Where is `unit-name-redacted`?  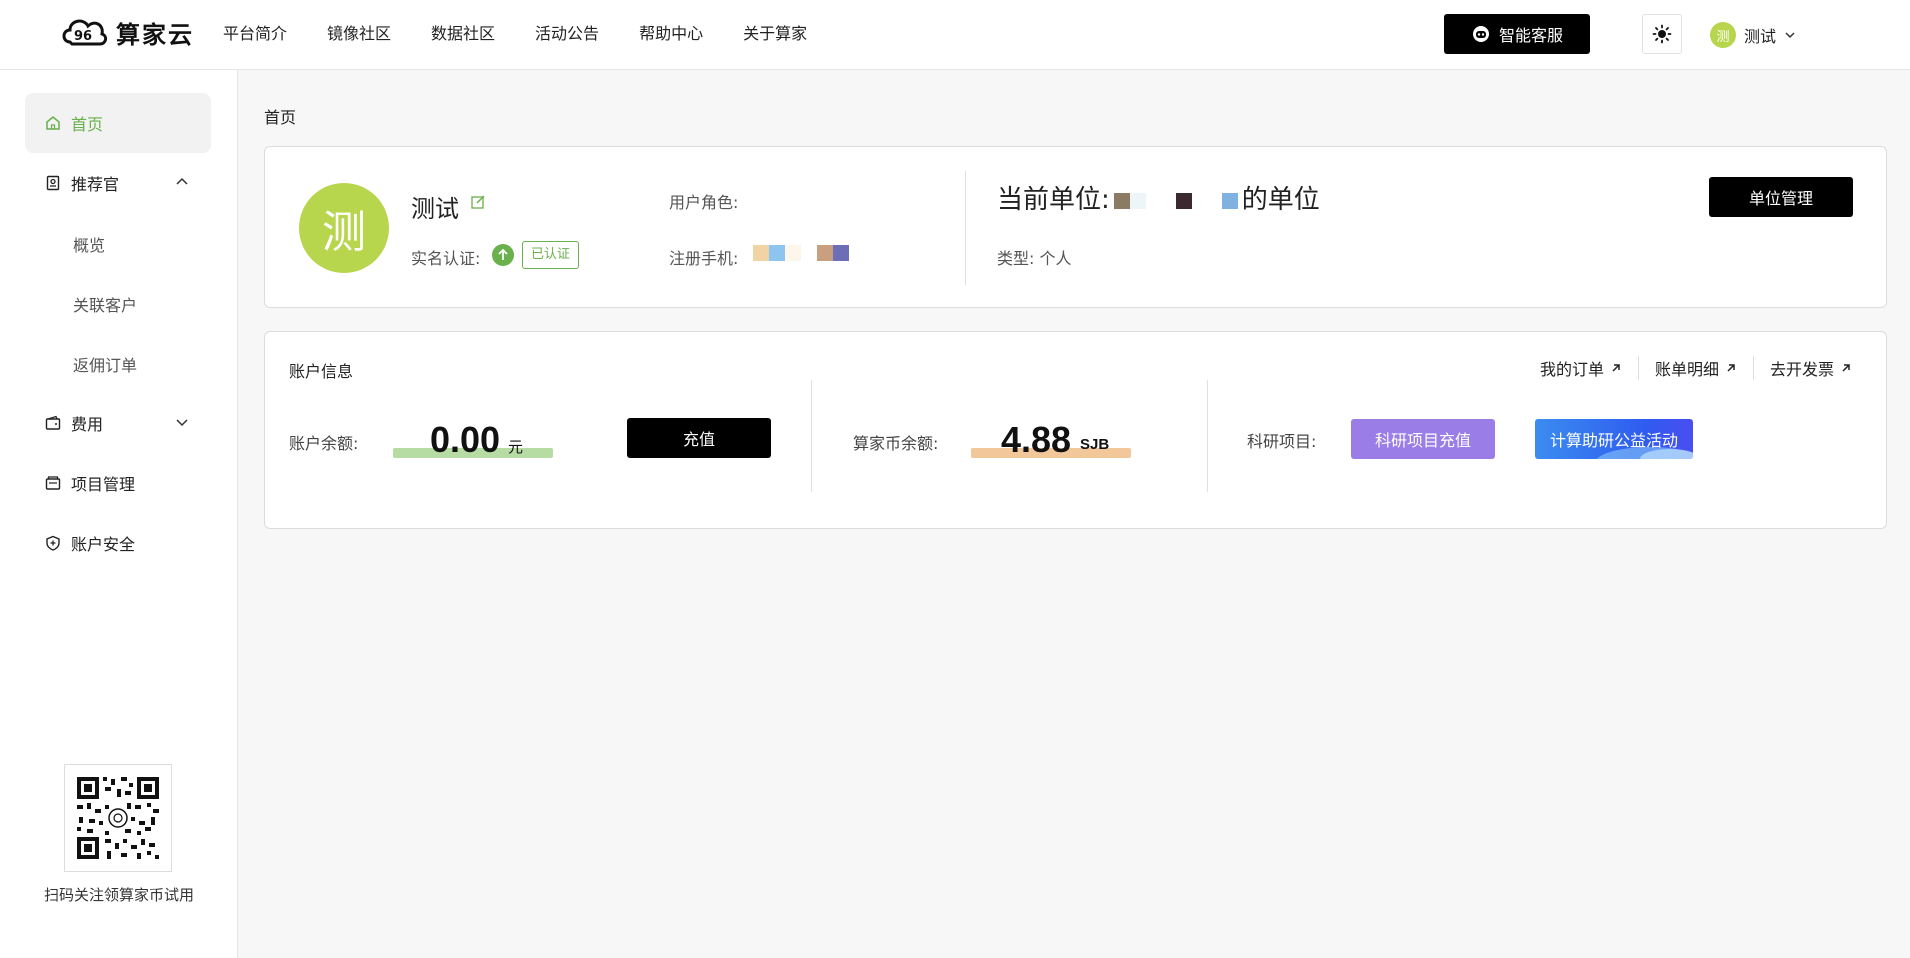
unit-name-redacted is located at coordinates (1175, 200).